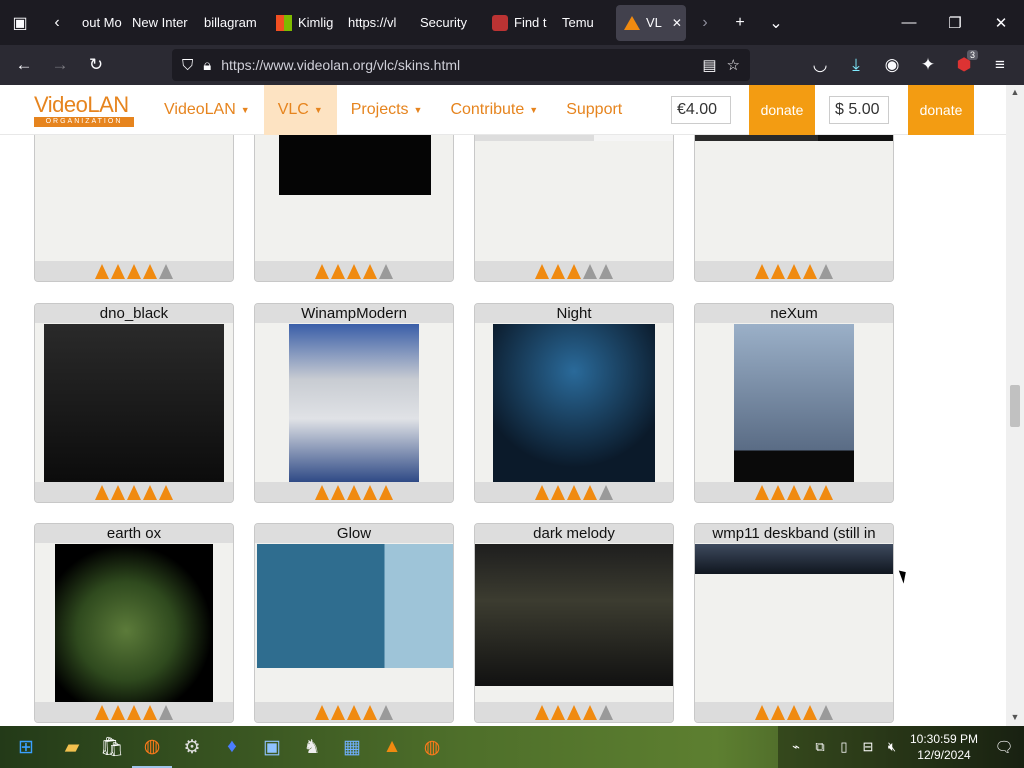 The image size is (1024, 768). I want to click on battery-icon: ▯, so click(844, 747).